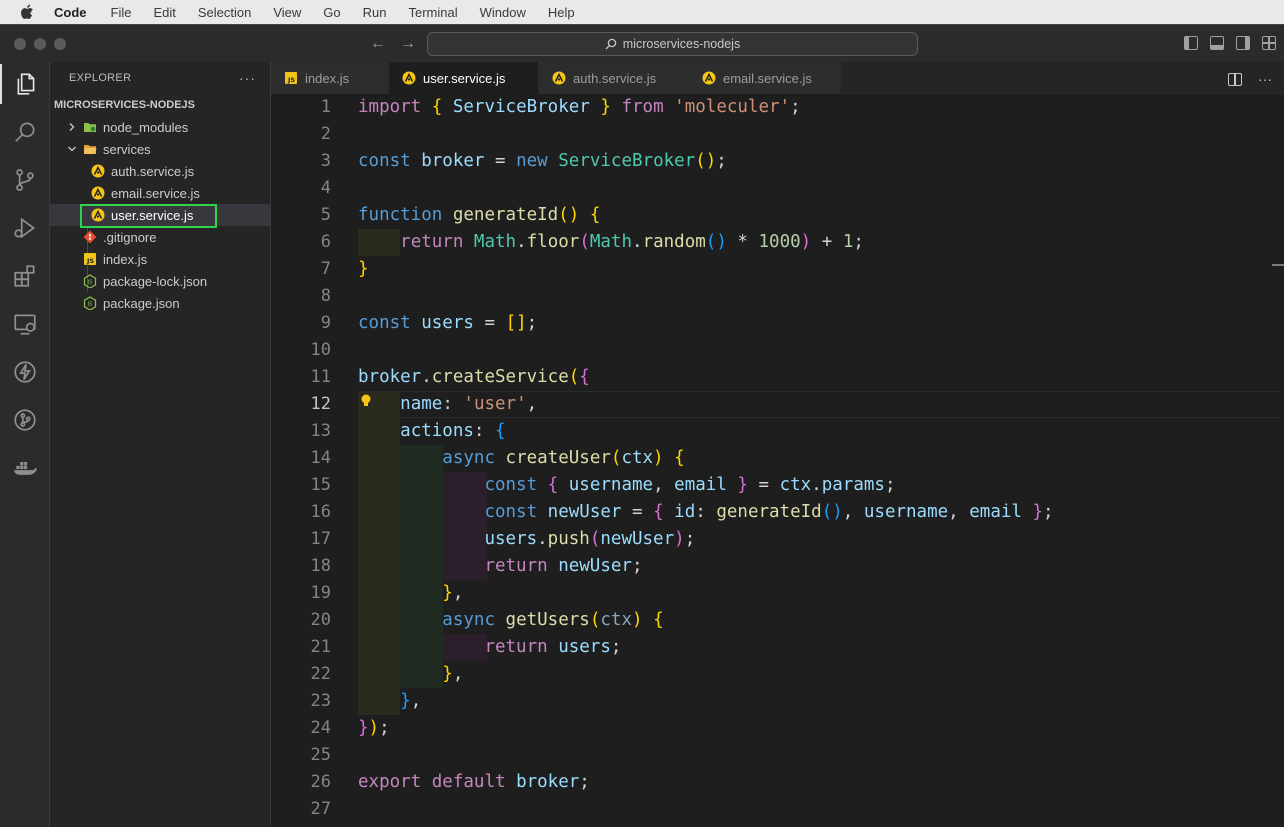 The height and width of the screenshot is (827, 1284). What do you see at coordinates (330, 78) in the screenshot?
I see `tab-index-js: JS index.js` at bounding box center [330, 78].